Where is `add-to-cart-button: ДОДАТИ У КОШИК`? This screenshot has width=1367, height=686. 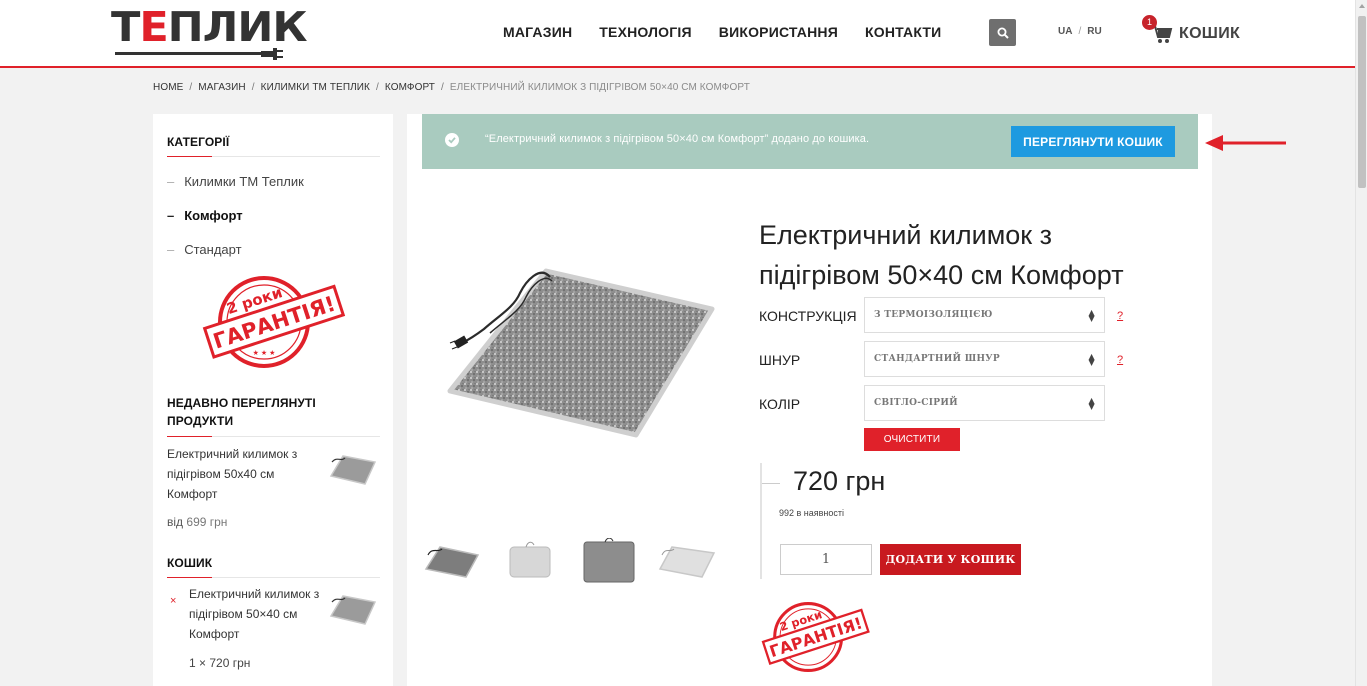 add-to-cart-button: ДОДАТИ У КОШИК is located at coordinates (950, 559).